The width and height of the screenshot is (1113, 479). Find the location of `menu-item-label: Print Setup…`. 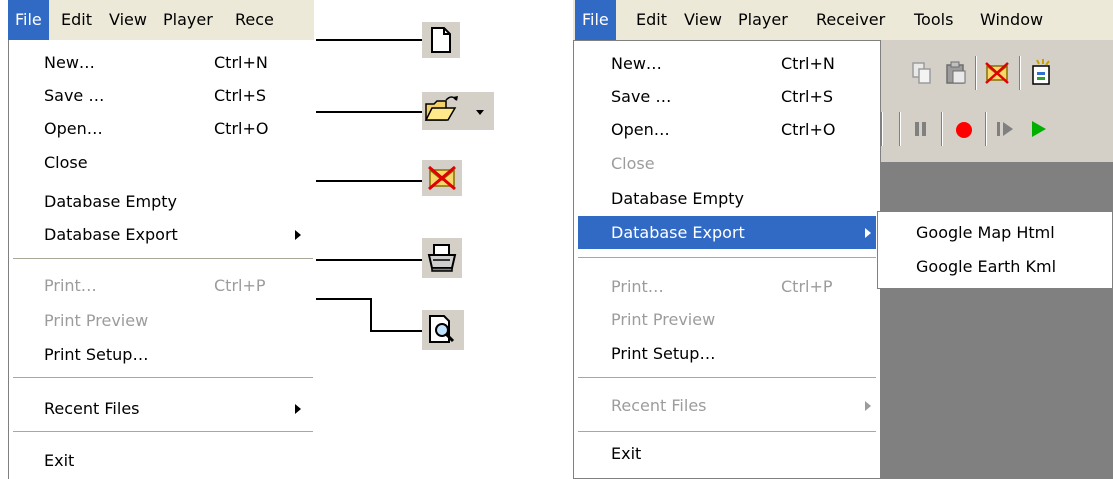

menu-item-label: Print Setup… is located at coordinates (96, 354).